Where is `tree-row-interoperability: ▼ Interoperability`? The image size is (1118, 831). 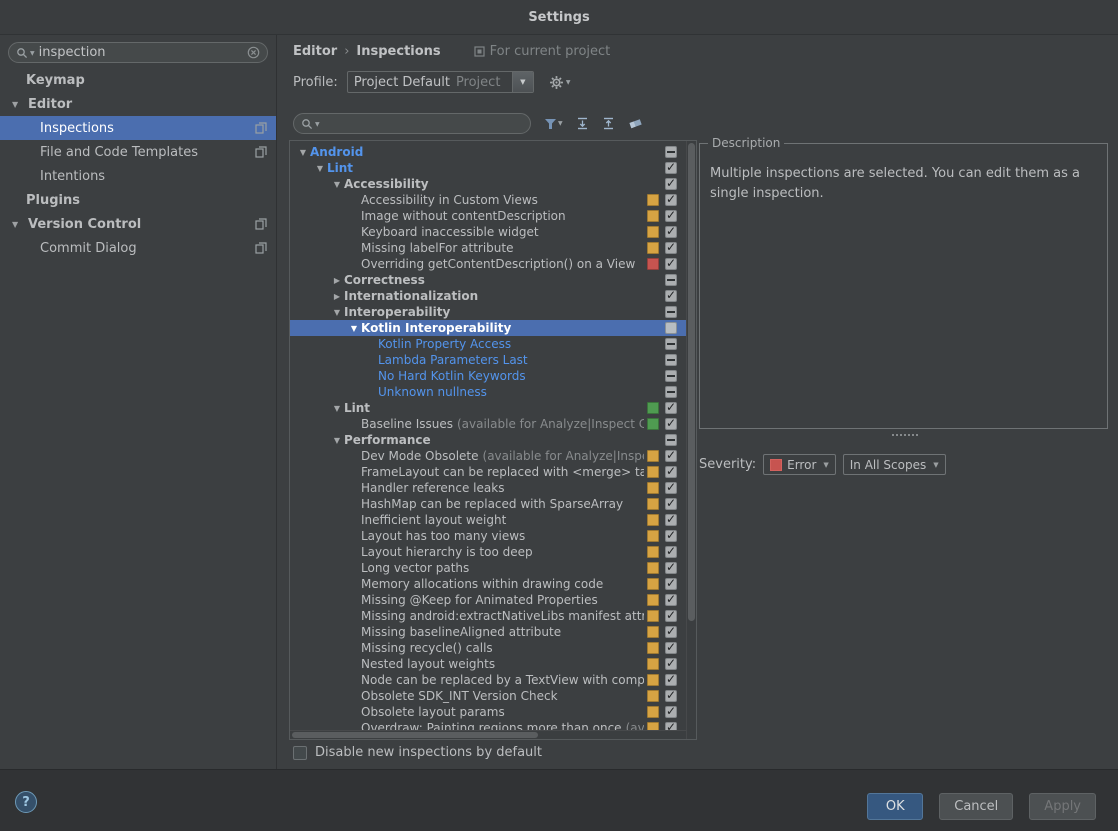 tree-row-interoperability: ▼ Interoperability is located at coordinates (493, 312).